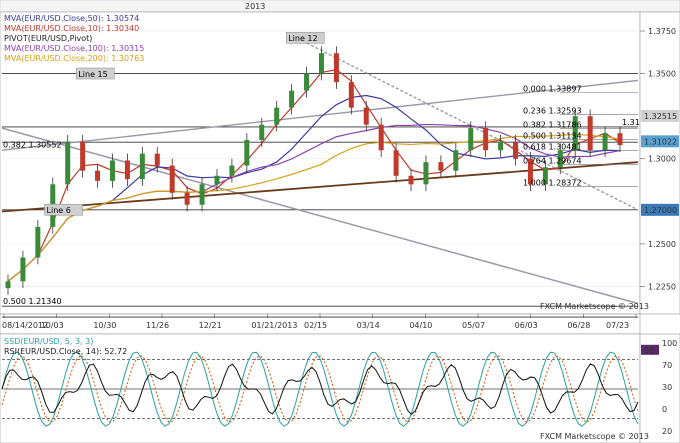  I want to click on fib-level-label: 1.000 1.28372, so click(552, 182).